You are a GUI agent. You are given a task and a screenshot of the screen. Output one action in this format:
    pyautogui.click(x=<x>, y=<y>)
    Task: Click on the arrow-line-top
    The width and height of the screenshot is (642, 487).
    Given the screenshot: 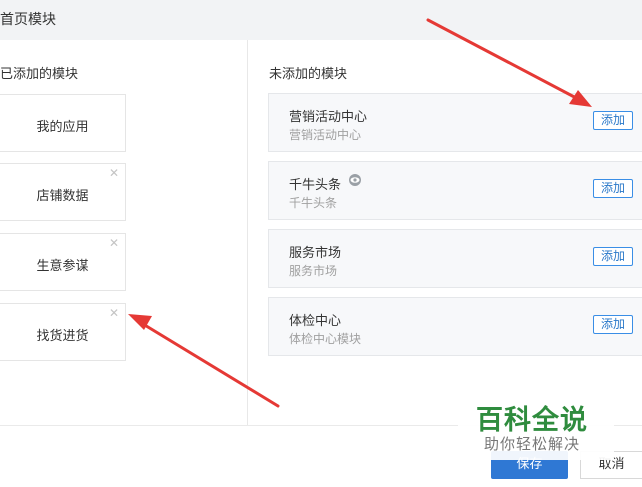 What is the action you would take?
    pyautogui.click(x=504, y=60)
    